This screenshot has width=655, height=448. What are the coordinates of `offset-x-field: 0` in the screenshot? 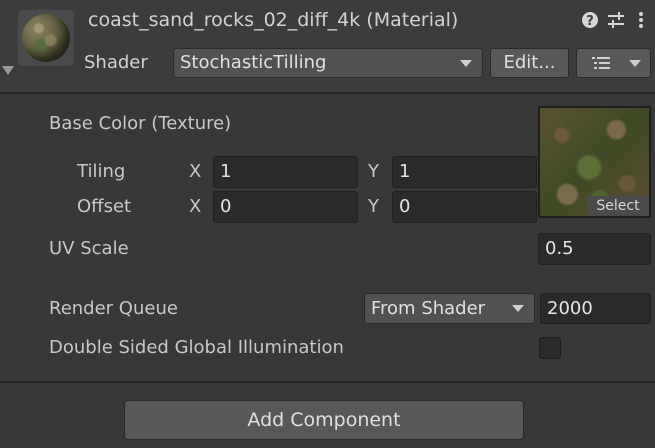 It's located at (285, 207).